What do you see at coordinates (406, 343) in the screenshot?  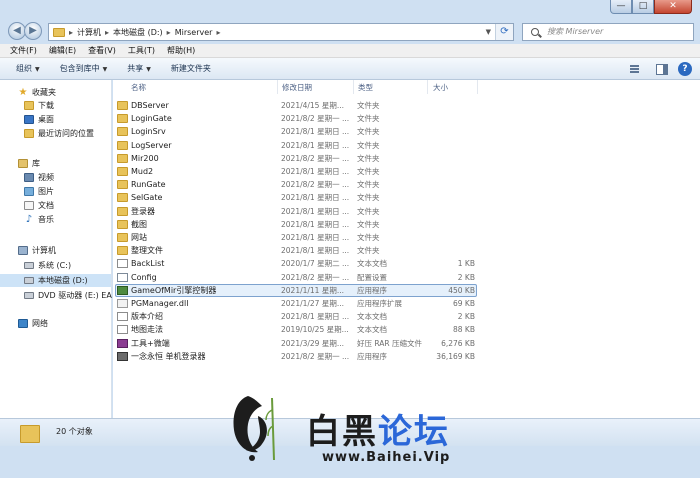 I see `table-row: 工具+微端 2021/3/29 星期... 好压 RAR 压缩文件 6,276 KB` at bounding box center [406, 343].